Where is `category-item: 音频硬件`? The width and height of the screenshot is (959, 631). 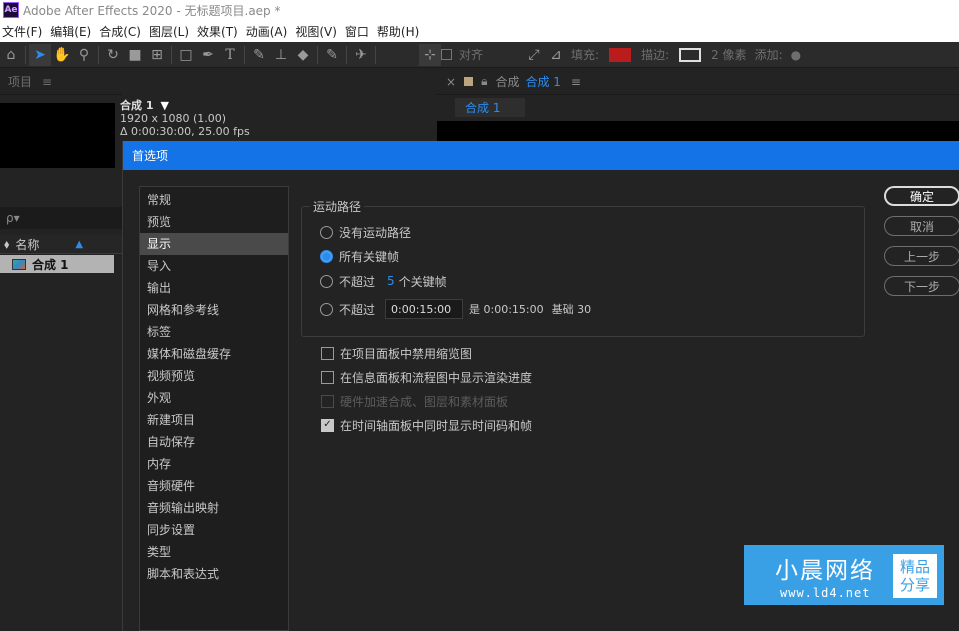 category-item: 音频硬件 is located at coordinates (214, 486).